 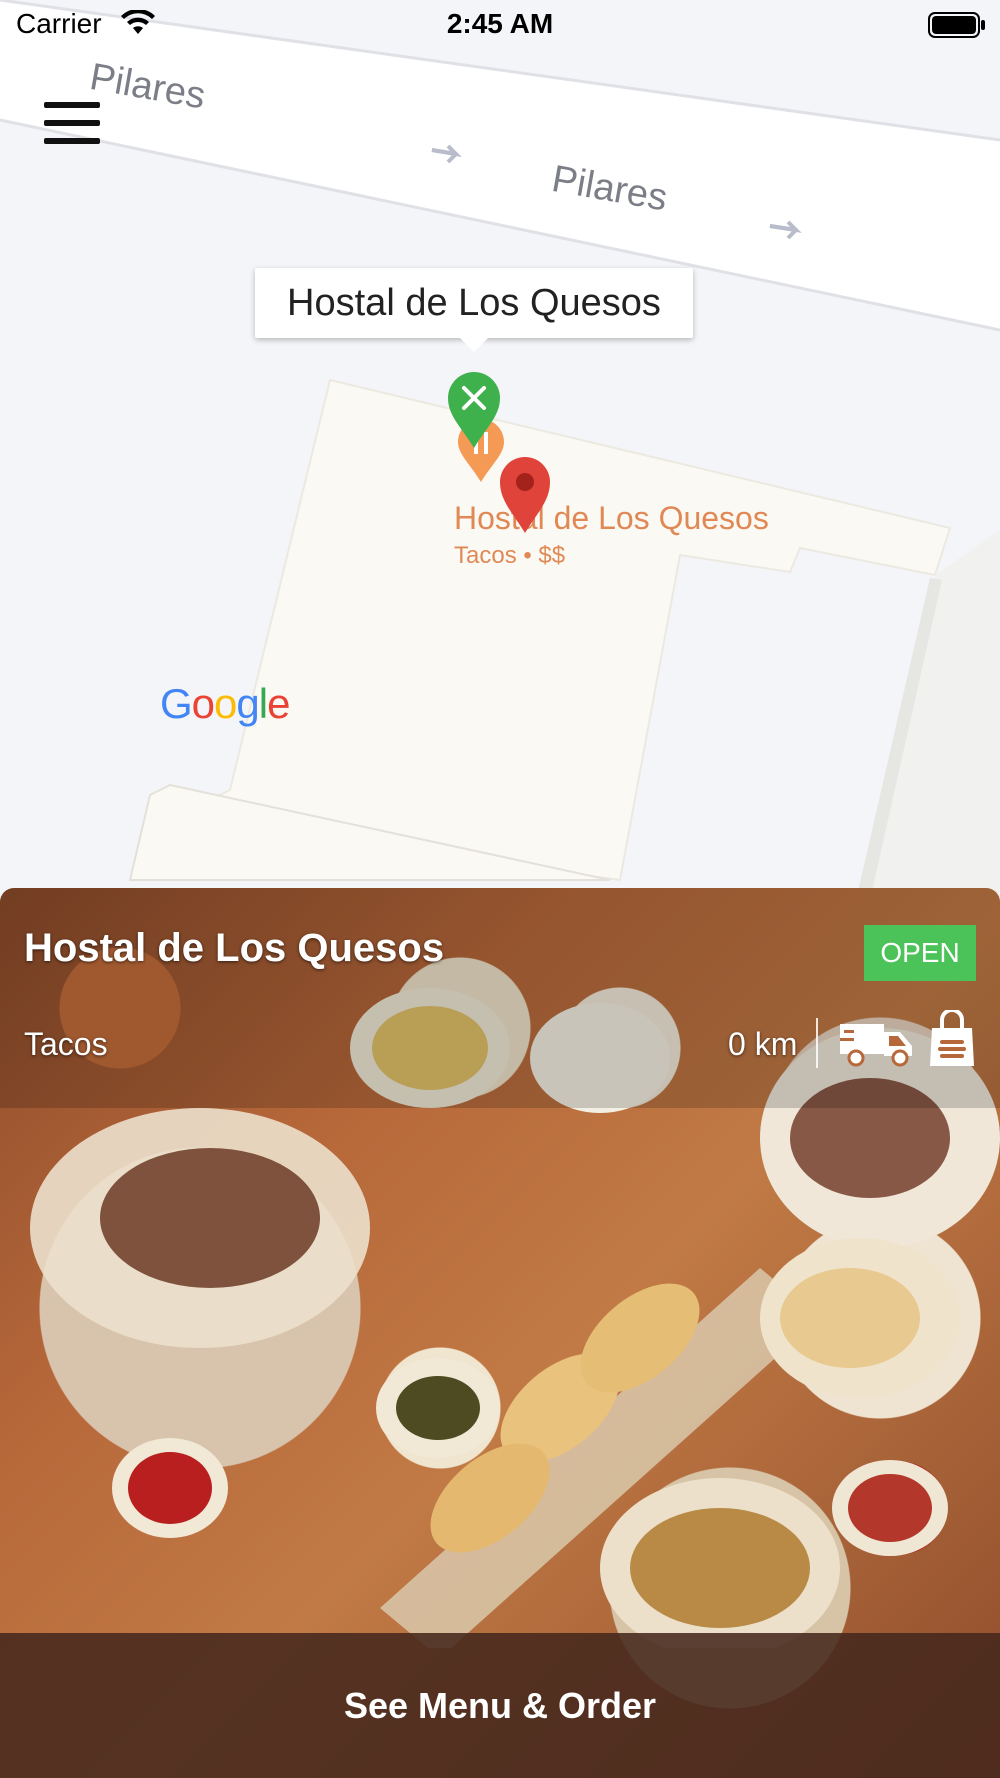 What do you see at coordinates (763, 1044) in the screenshot?
I see `distance-label: 0 km` at bounding box center [763, 1044].